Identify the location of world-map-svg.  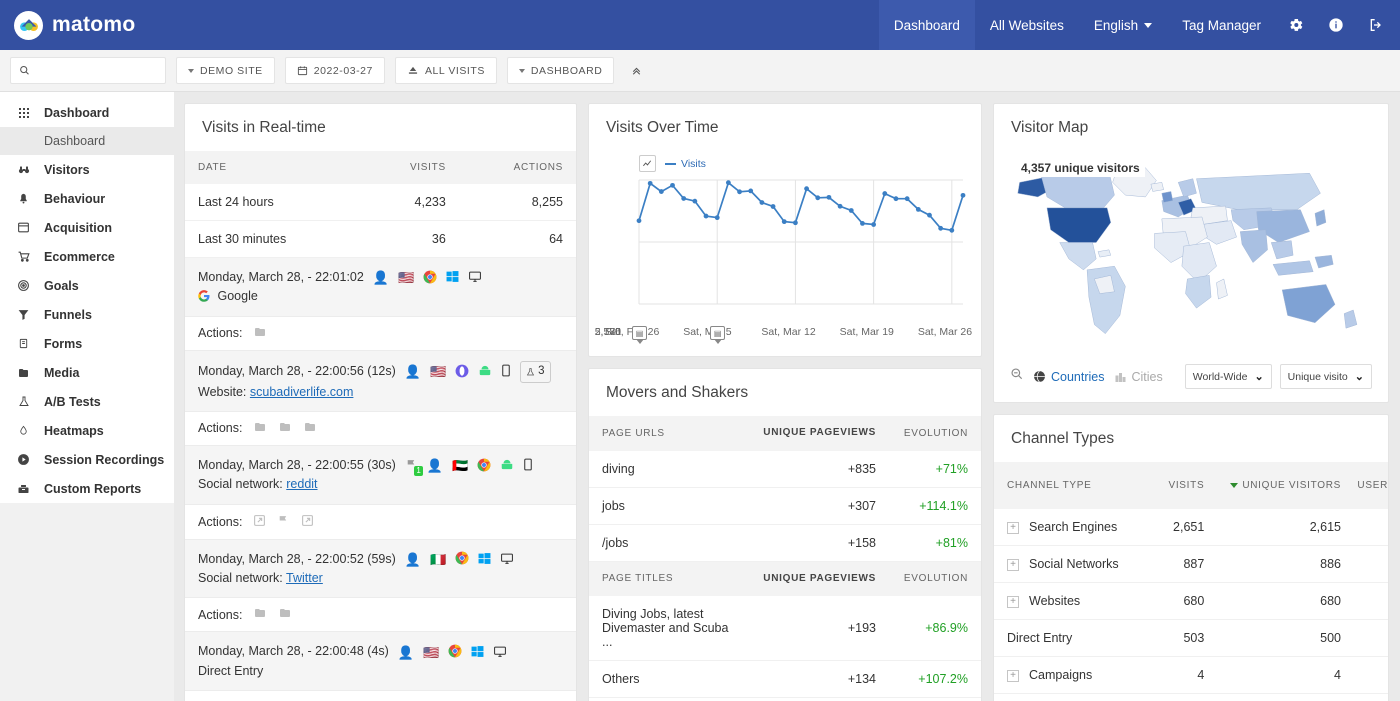
(1191, 253).